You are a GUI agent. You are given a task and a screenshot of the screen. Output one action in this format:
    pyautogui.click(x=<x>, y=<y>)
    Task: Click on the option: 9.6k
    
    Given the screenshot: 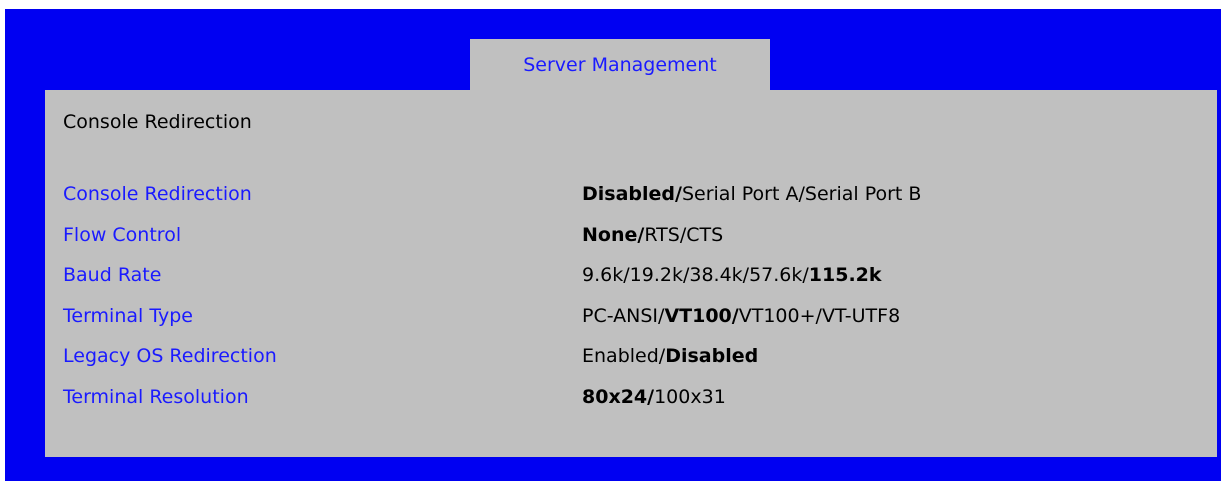 What is the action you would take?
    pyautogui.click(x=602, y=275)
    